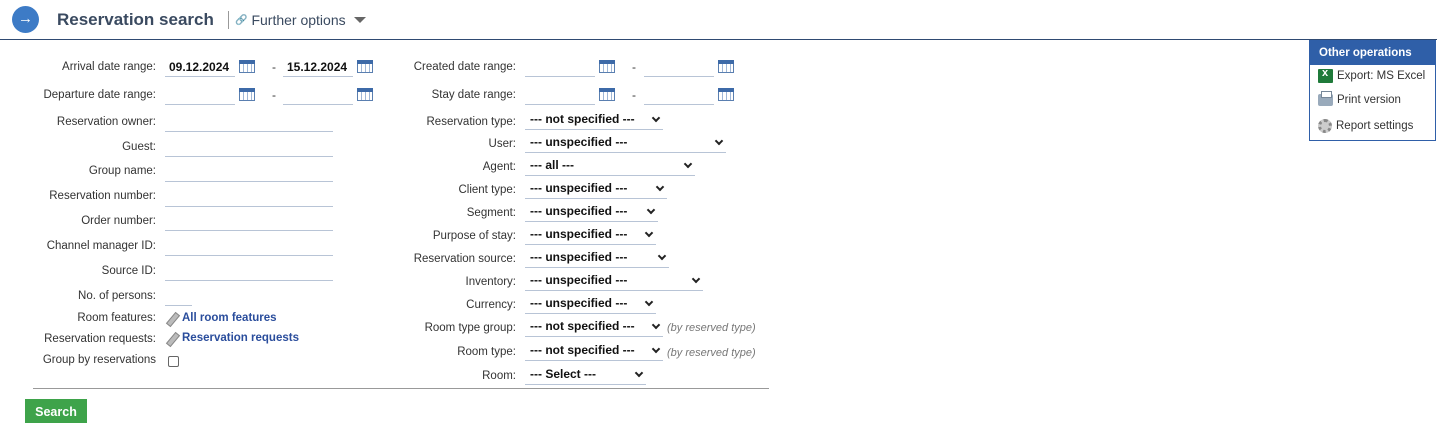 Image resolution: width=1437 pixels, height=433 pixels. What do you see at coordinates (99, 360) in the screenshot?
I see `group-by-reservations-label: Group by reservations` at bounding box center [99, 360].